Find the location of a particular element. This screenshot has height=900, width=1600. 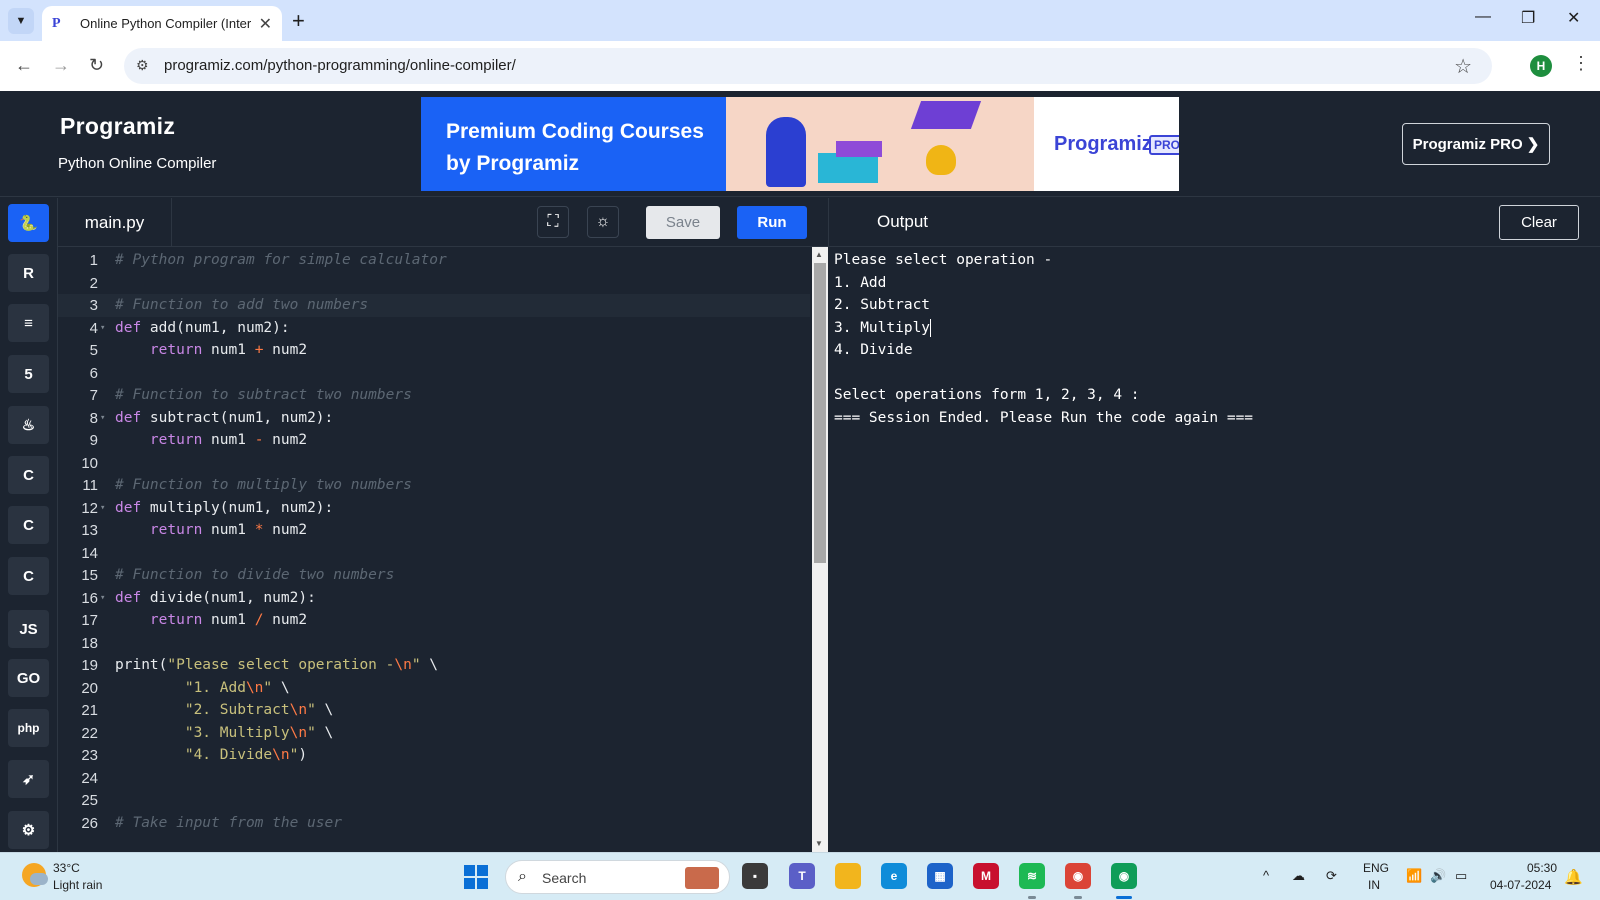

php-icon: php is located at coordinates (28, 728).